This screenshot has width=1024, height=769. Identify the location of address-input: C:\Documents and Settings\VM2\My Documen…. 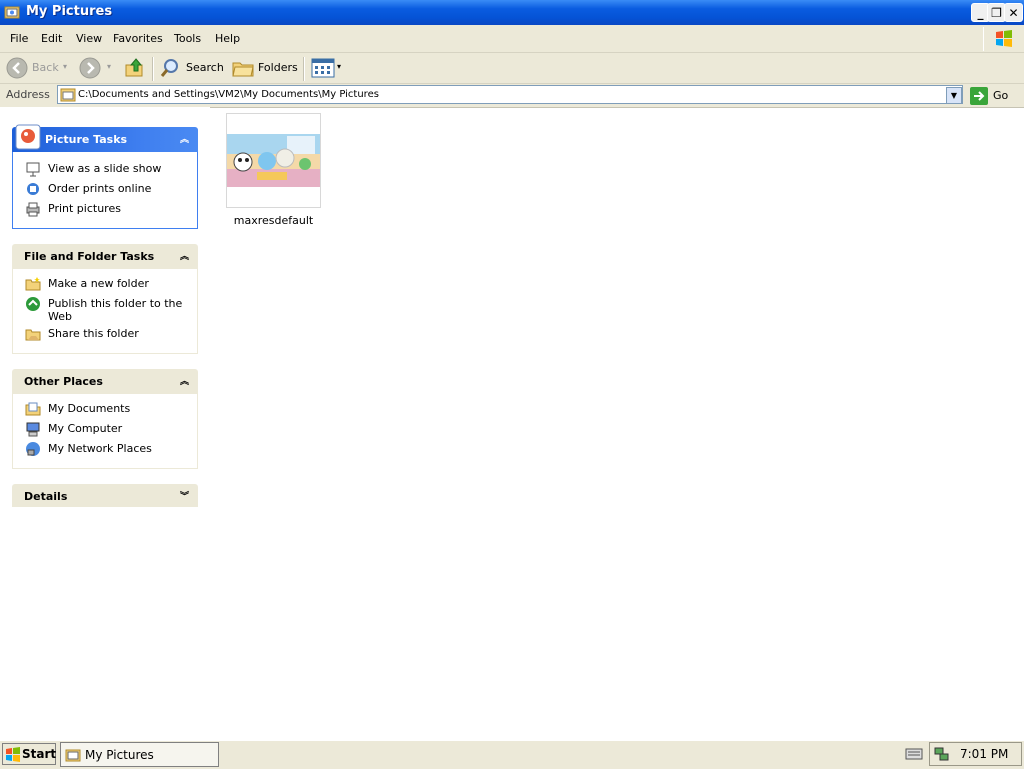
(510, 94).